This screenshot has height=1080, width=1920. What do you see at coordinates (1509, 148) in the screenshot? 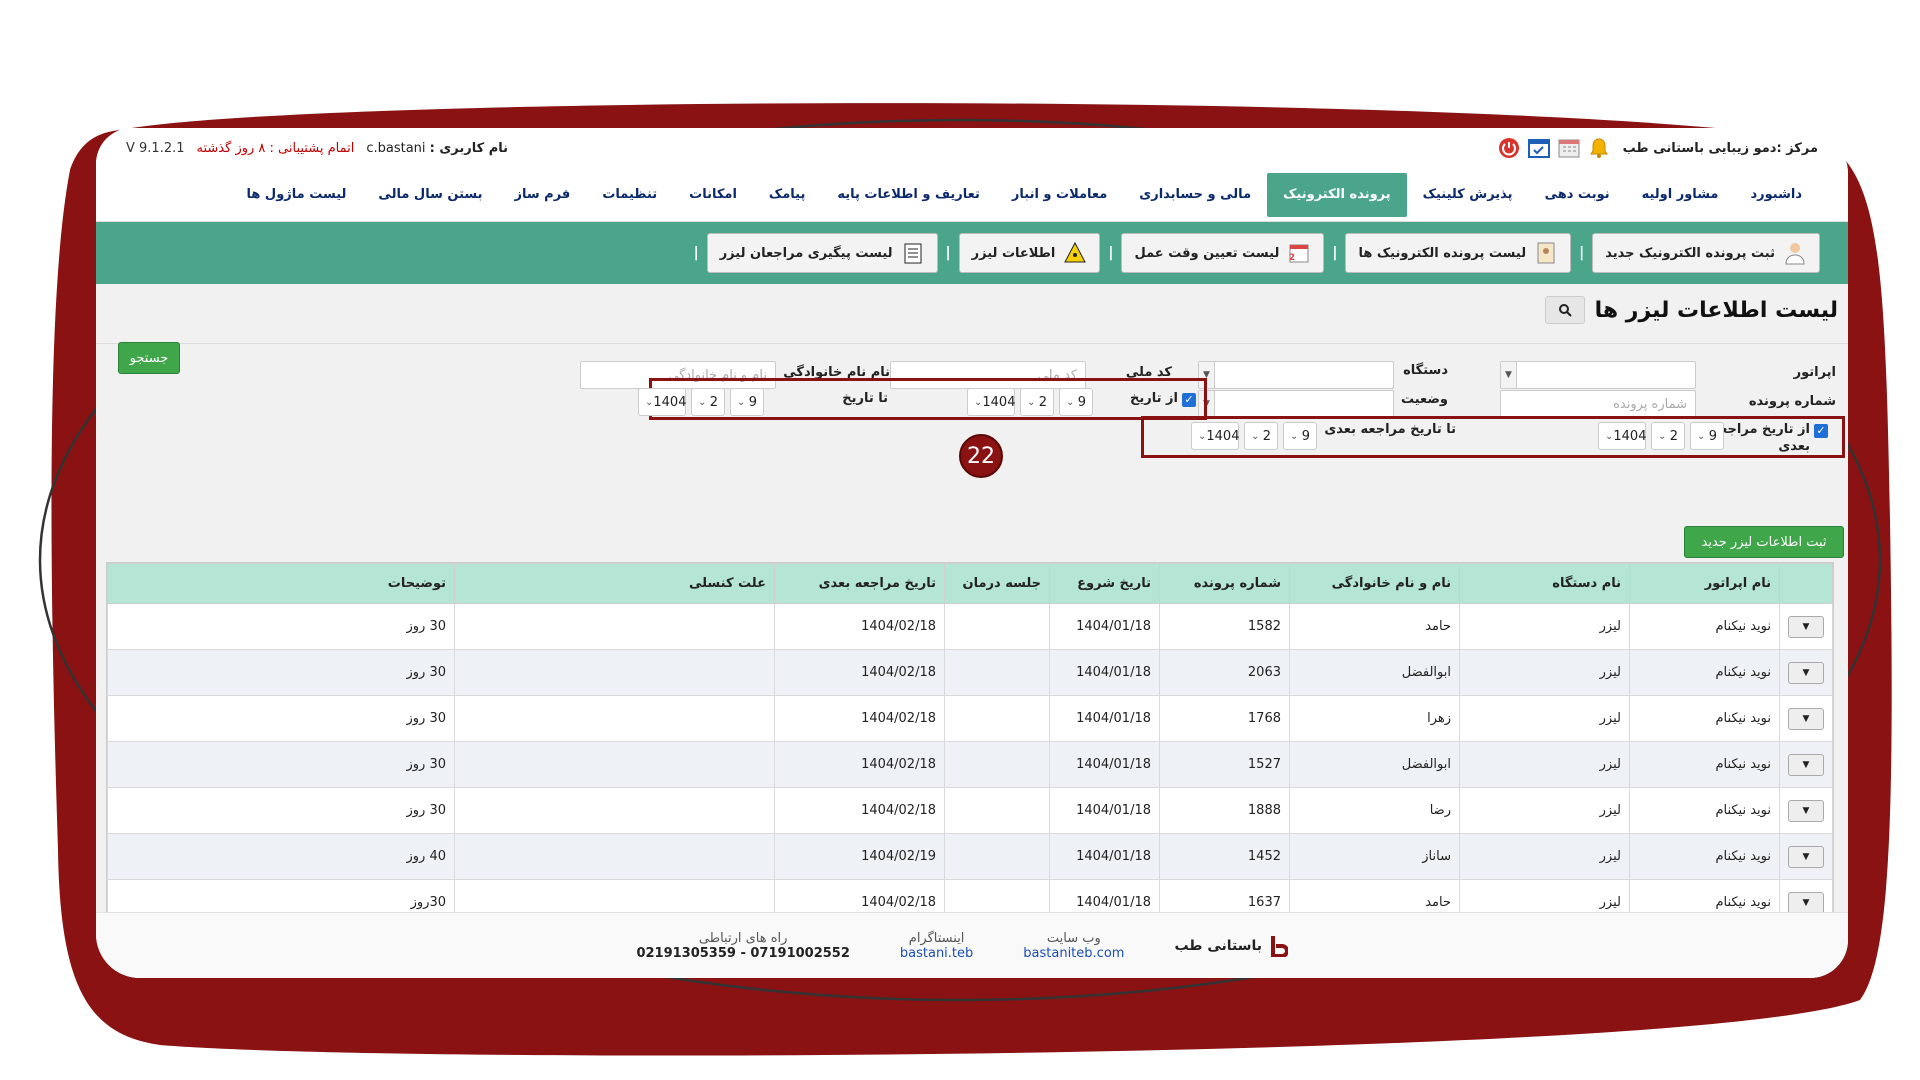
I see `power-icon` at bounding box center [1509, 148].